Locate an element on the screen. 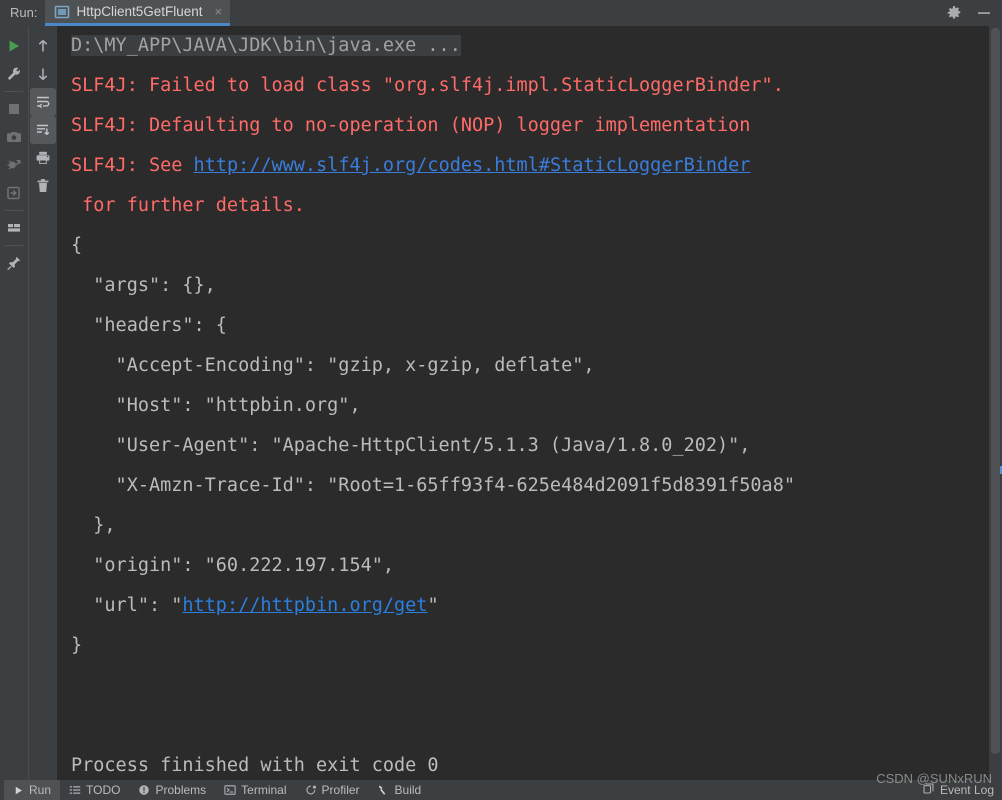  run-actions-toolbar-right is located at coordinates (42, 403).